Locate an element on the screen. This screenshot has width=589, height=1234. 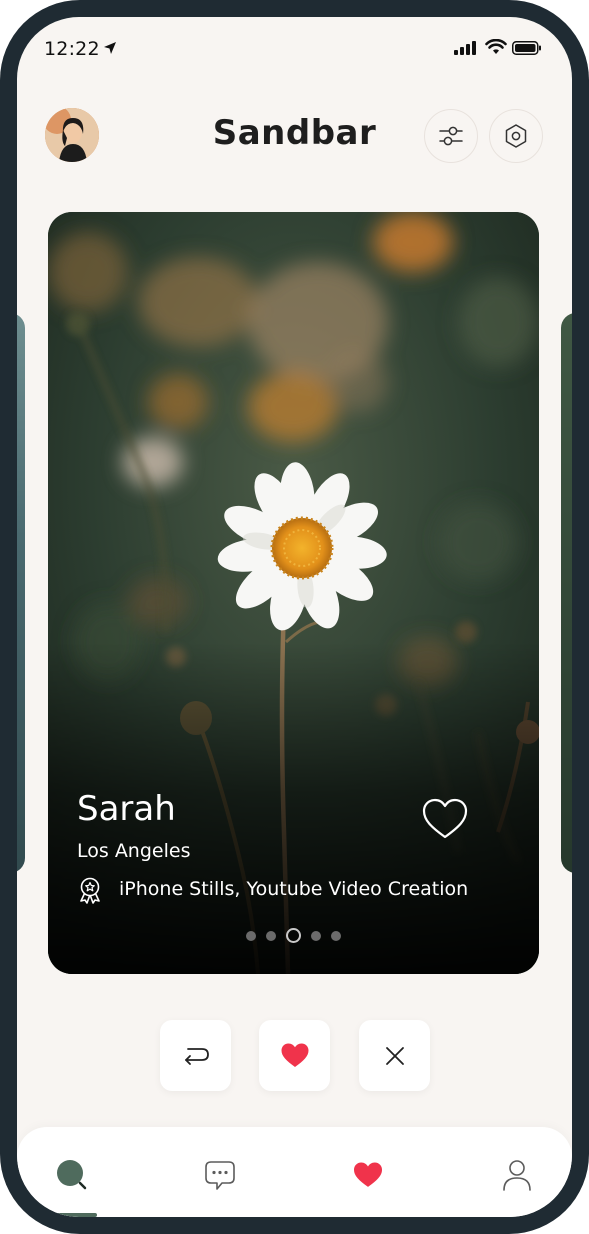
next-card-peek is located at coordinates (566, 593).